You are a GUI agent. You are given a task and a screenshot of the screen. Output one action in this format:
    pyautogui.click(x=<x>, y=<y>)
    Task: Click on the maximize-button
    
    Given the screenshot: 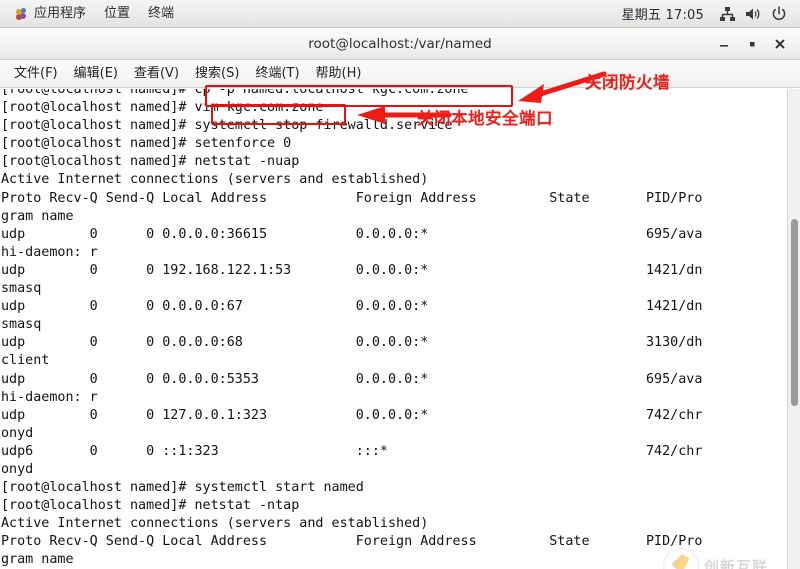 What is the action you would take?
    pyautogui.click(x=752, y=44)
    